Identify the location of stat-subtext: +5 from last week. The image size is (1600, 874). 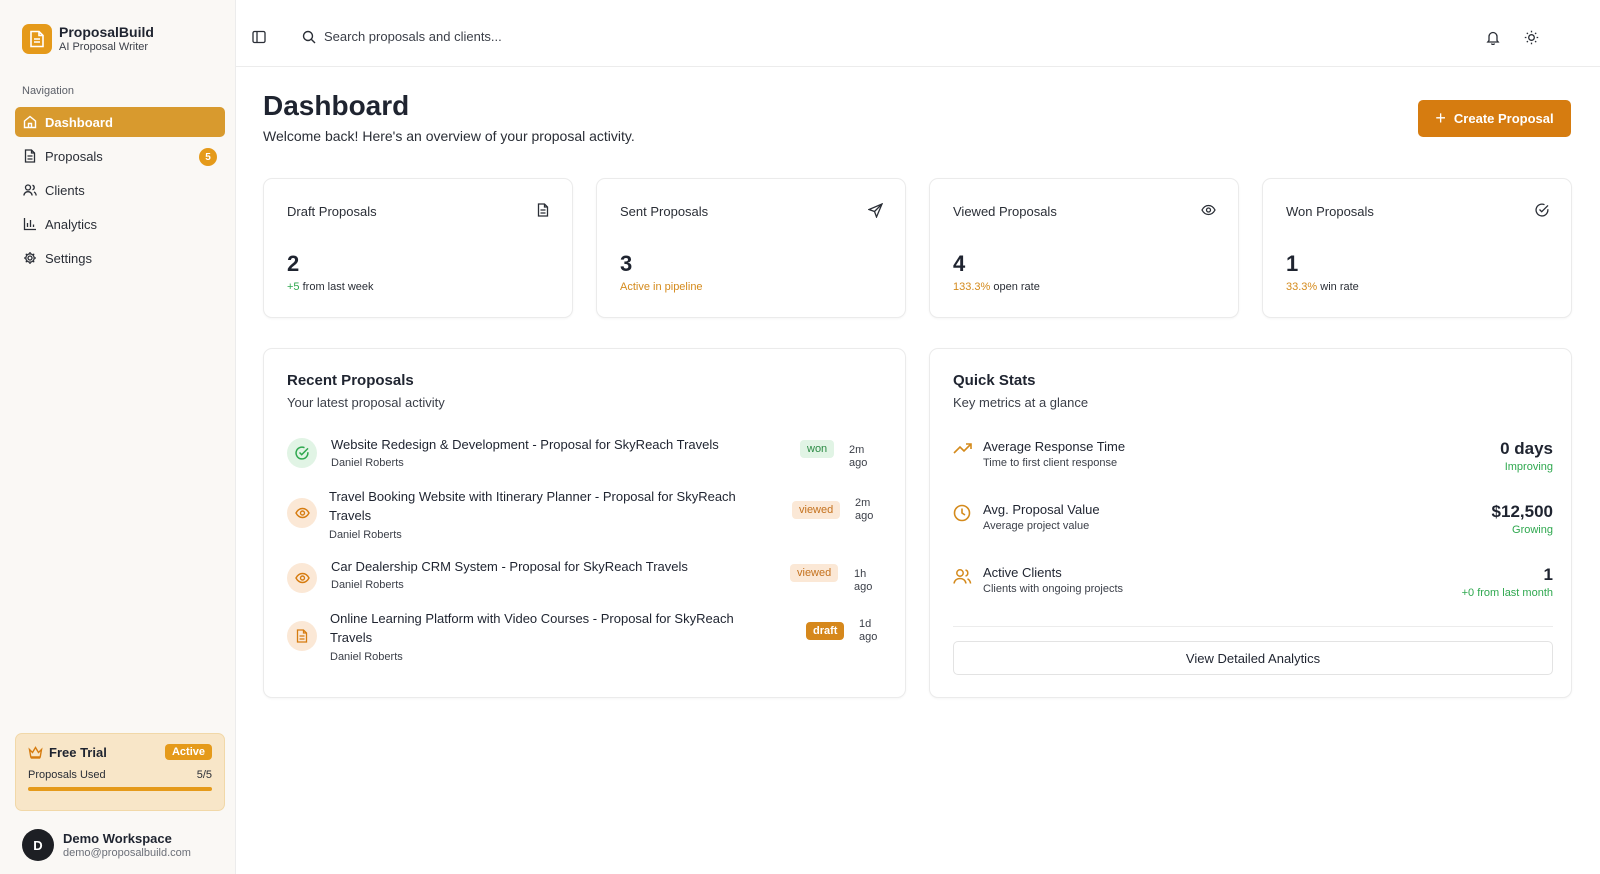
(330, 287).